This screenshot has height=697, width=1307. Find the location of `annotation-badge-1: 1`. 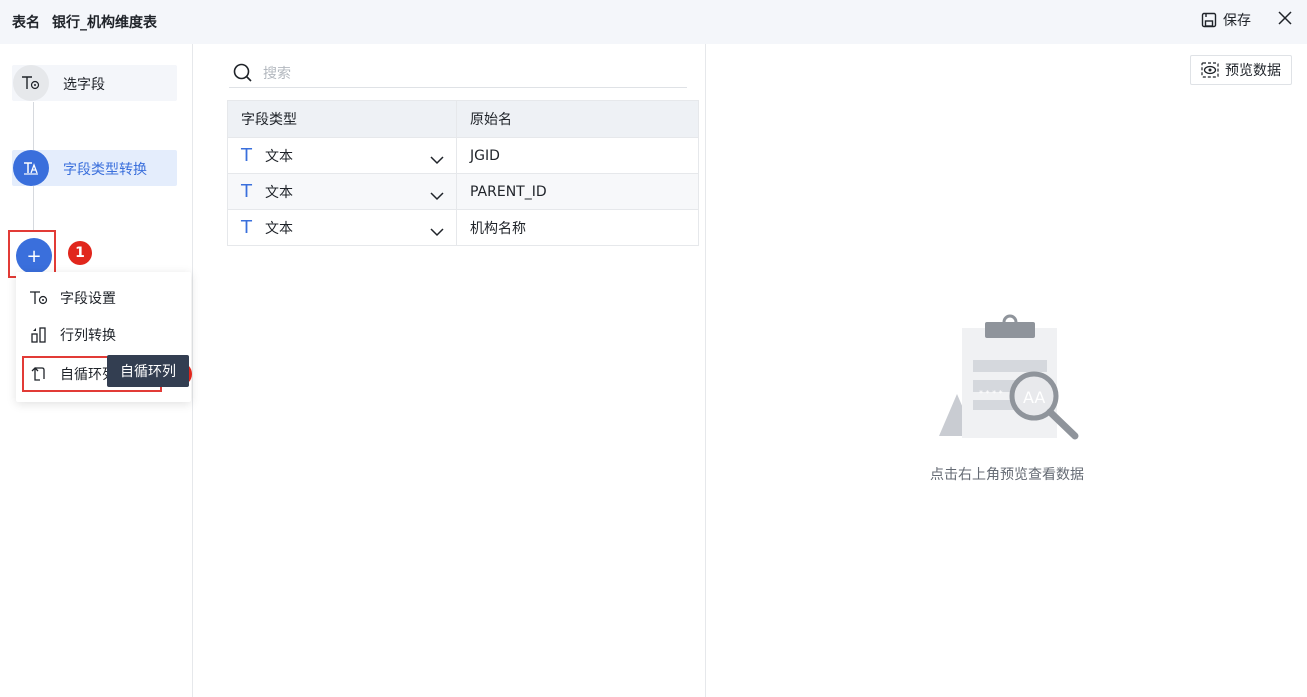

annotation-badge-1: 1 is located at coordinates (80, 253).